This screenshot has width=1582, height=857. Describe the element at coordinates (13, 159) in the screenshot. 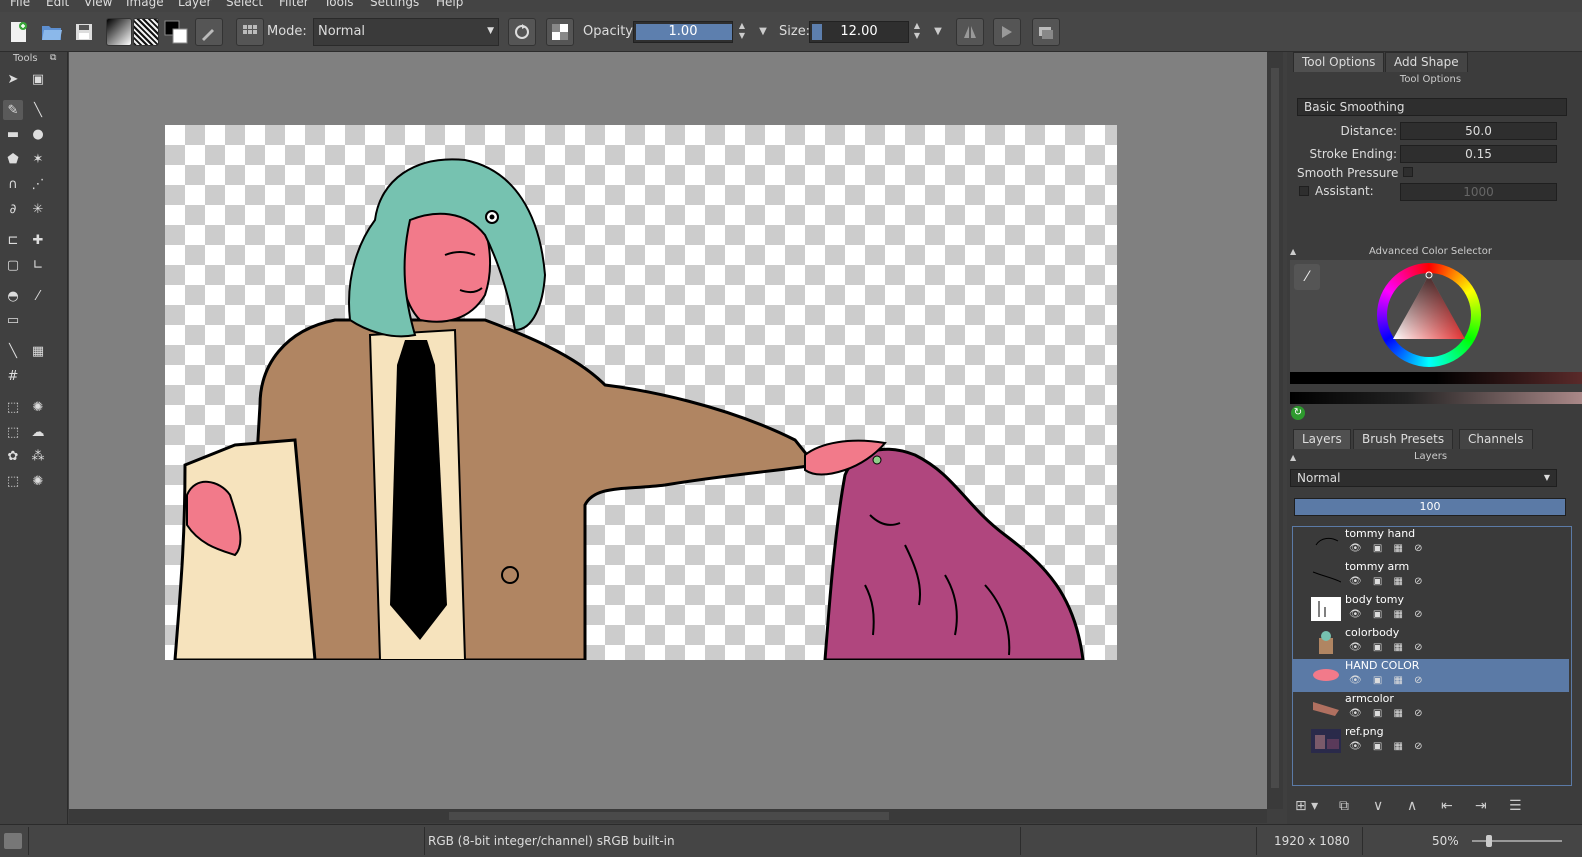

I see `polygon-tool-icon: ⬟` at that location.